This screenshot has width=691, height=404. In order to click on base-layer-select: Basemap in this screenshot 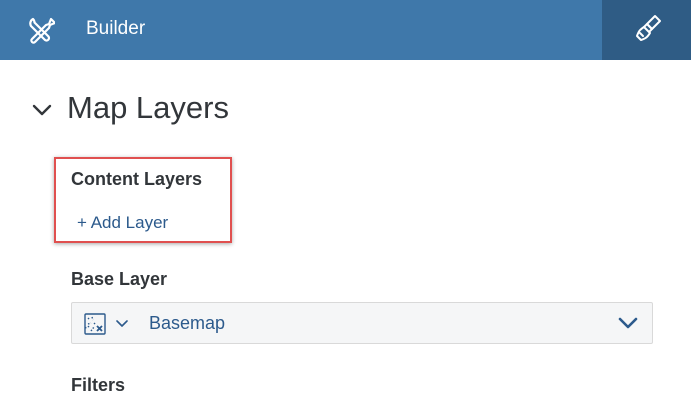, I will do `click(362, 323)`.